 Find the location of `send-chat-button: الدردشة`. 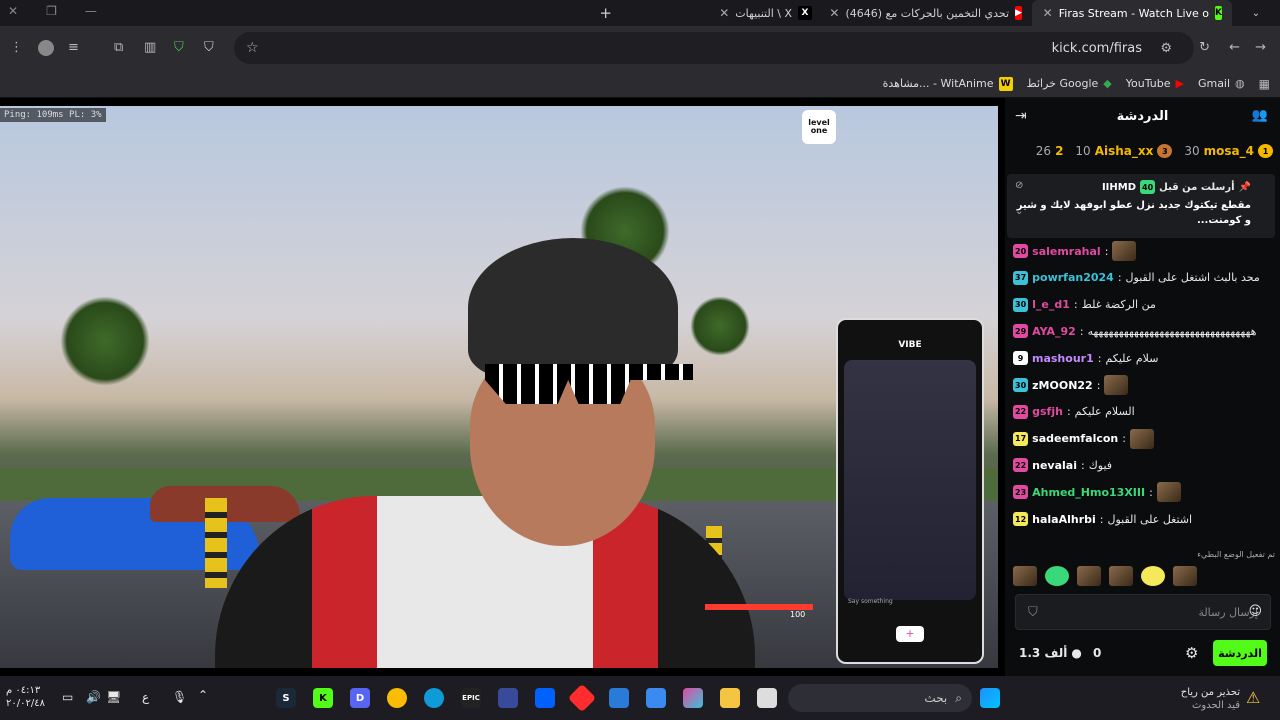

send-chat-button: الدردشة is located at coordinates (1240, 653).